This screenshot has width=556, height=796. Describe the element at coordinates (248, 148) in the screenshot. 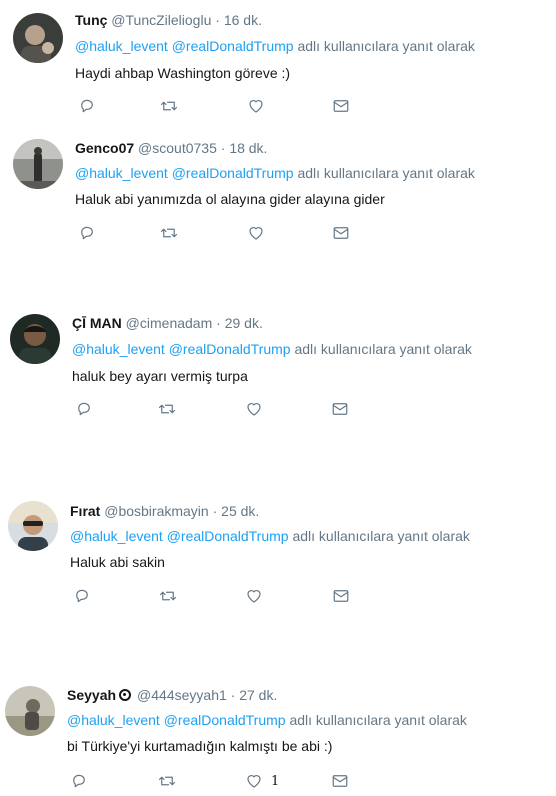

I see `timestamp: 18 dk.` at that location.